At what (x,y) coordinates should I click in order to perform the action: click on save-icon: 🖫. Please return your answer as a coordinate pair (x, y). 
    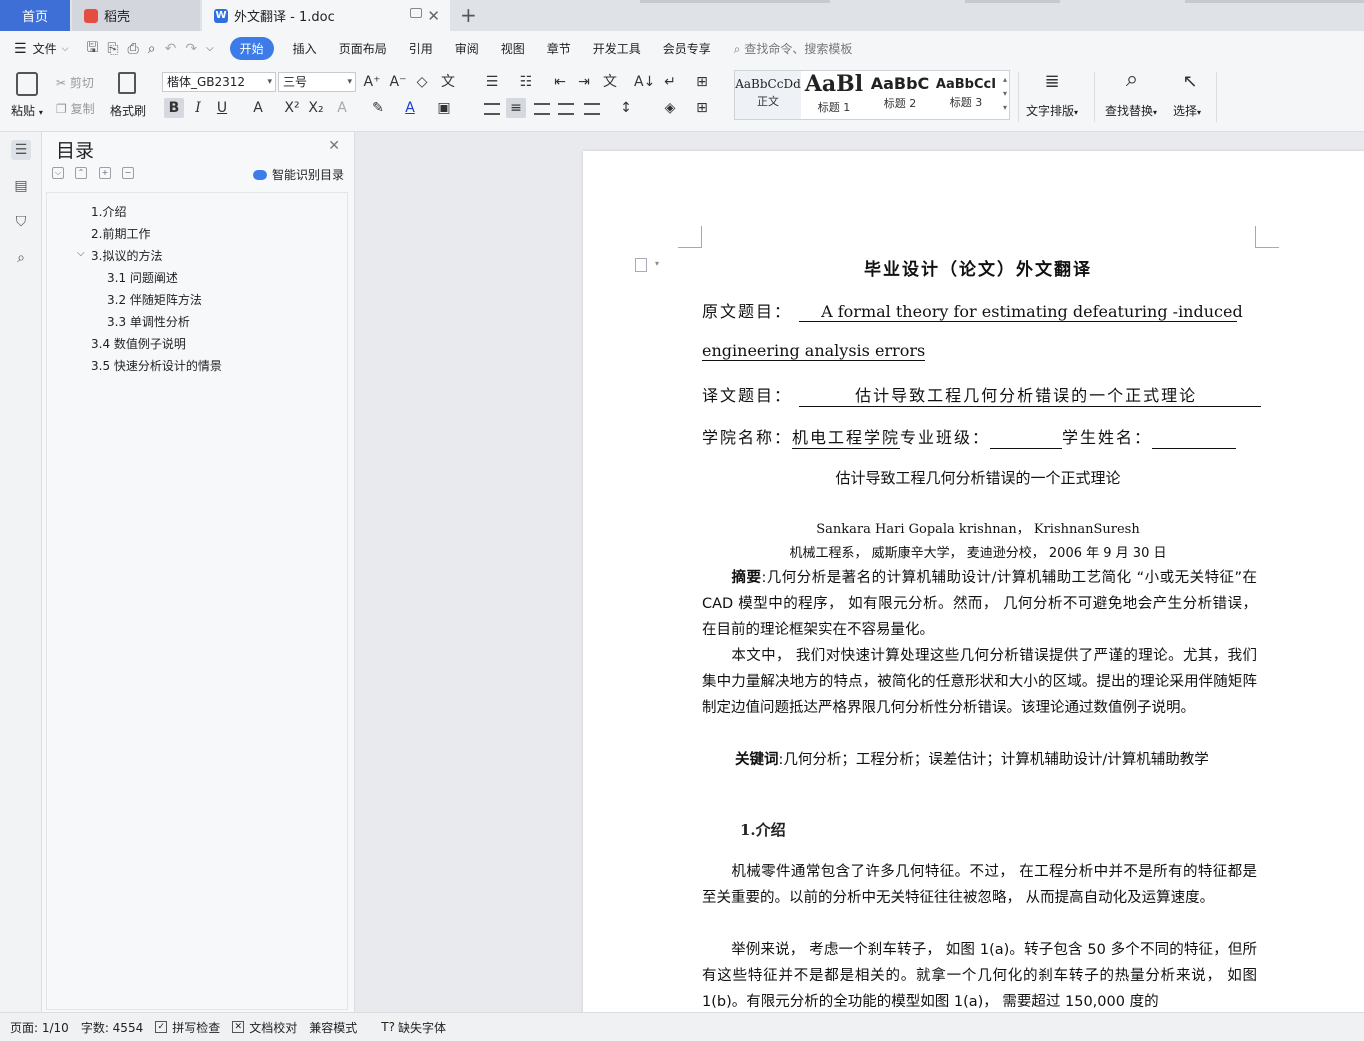
    Looking at the image, I should click on (92, 49).